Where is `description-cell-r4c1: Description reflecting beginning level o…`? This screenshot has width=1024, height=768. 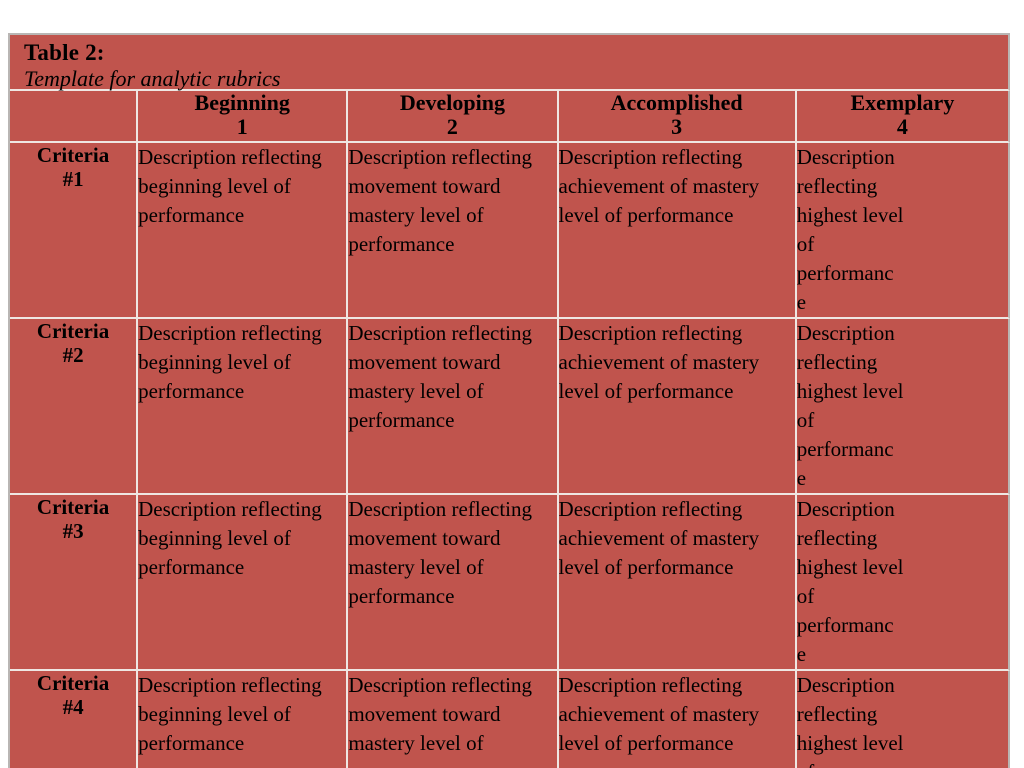 description-cell-r4c1: Description reflecting beginning level o… is located at coordinates (243, 719).